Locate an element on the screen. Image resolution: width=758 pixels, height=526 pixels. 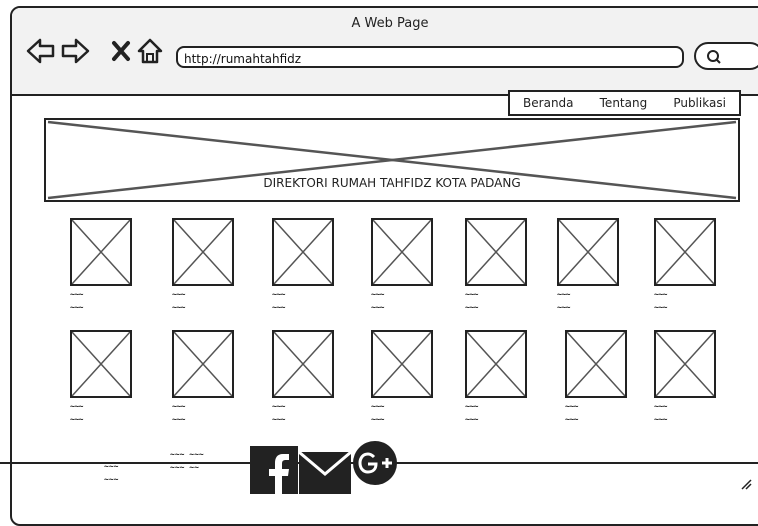
search-button is located at coordinates (726, 56).